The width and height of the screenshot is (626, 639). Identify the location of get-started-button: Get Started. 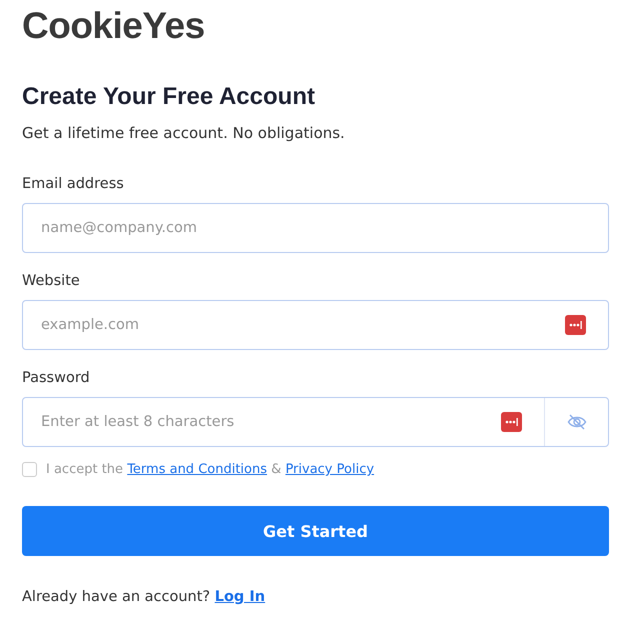
(315, 531).